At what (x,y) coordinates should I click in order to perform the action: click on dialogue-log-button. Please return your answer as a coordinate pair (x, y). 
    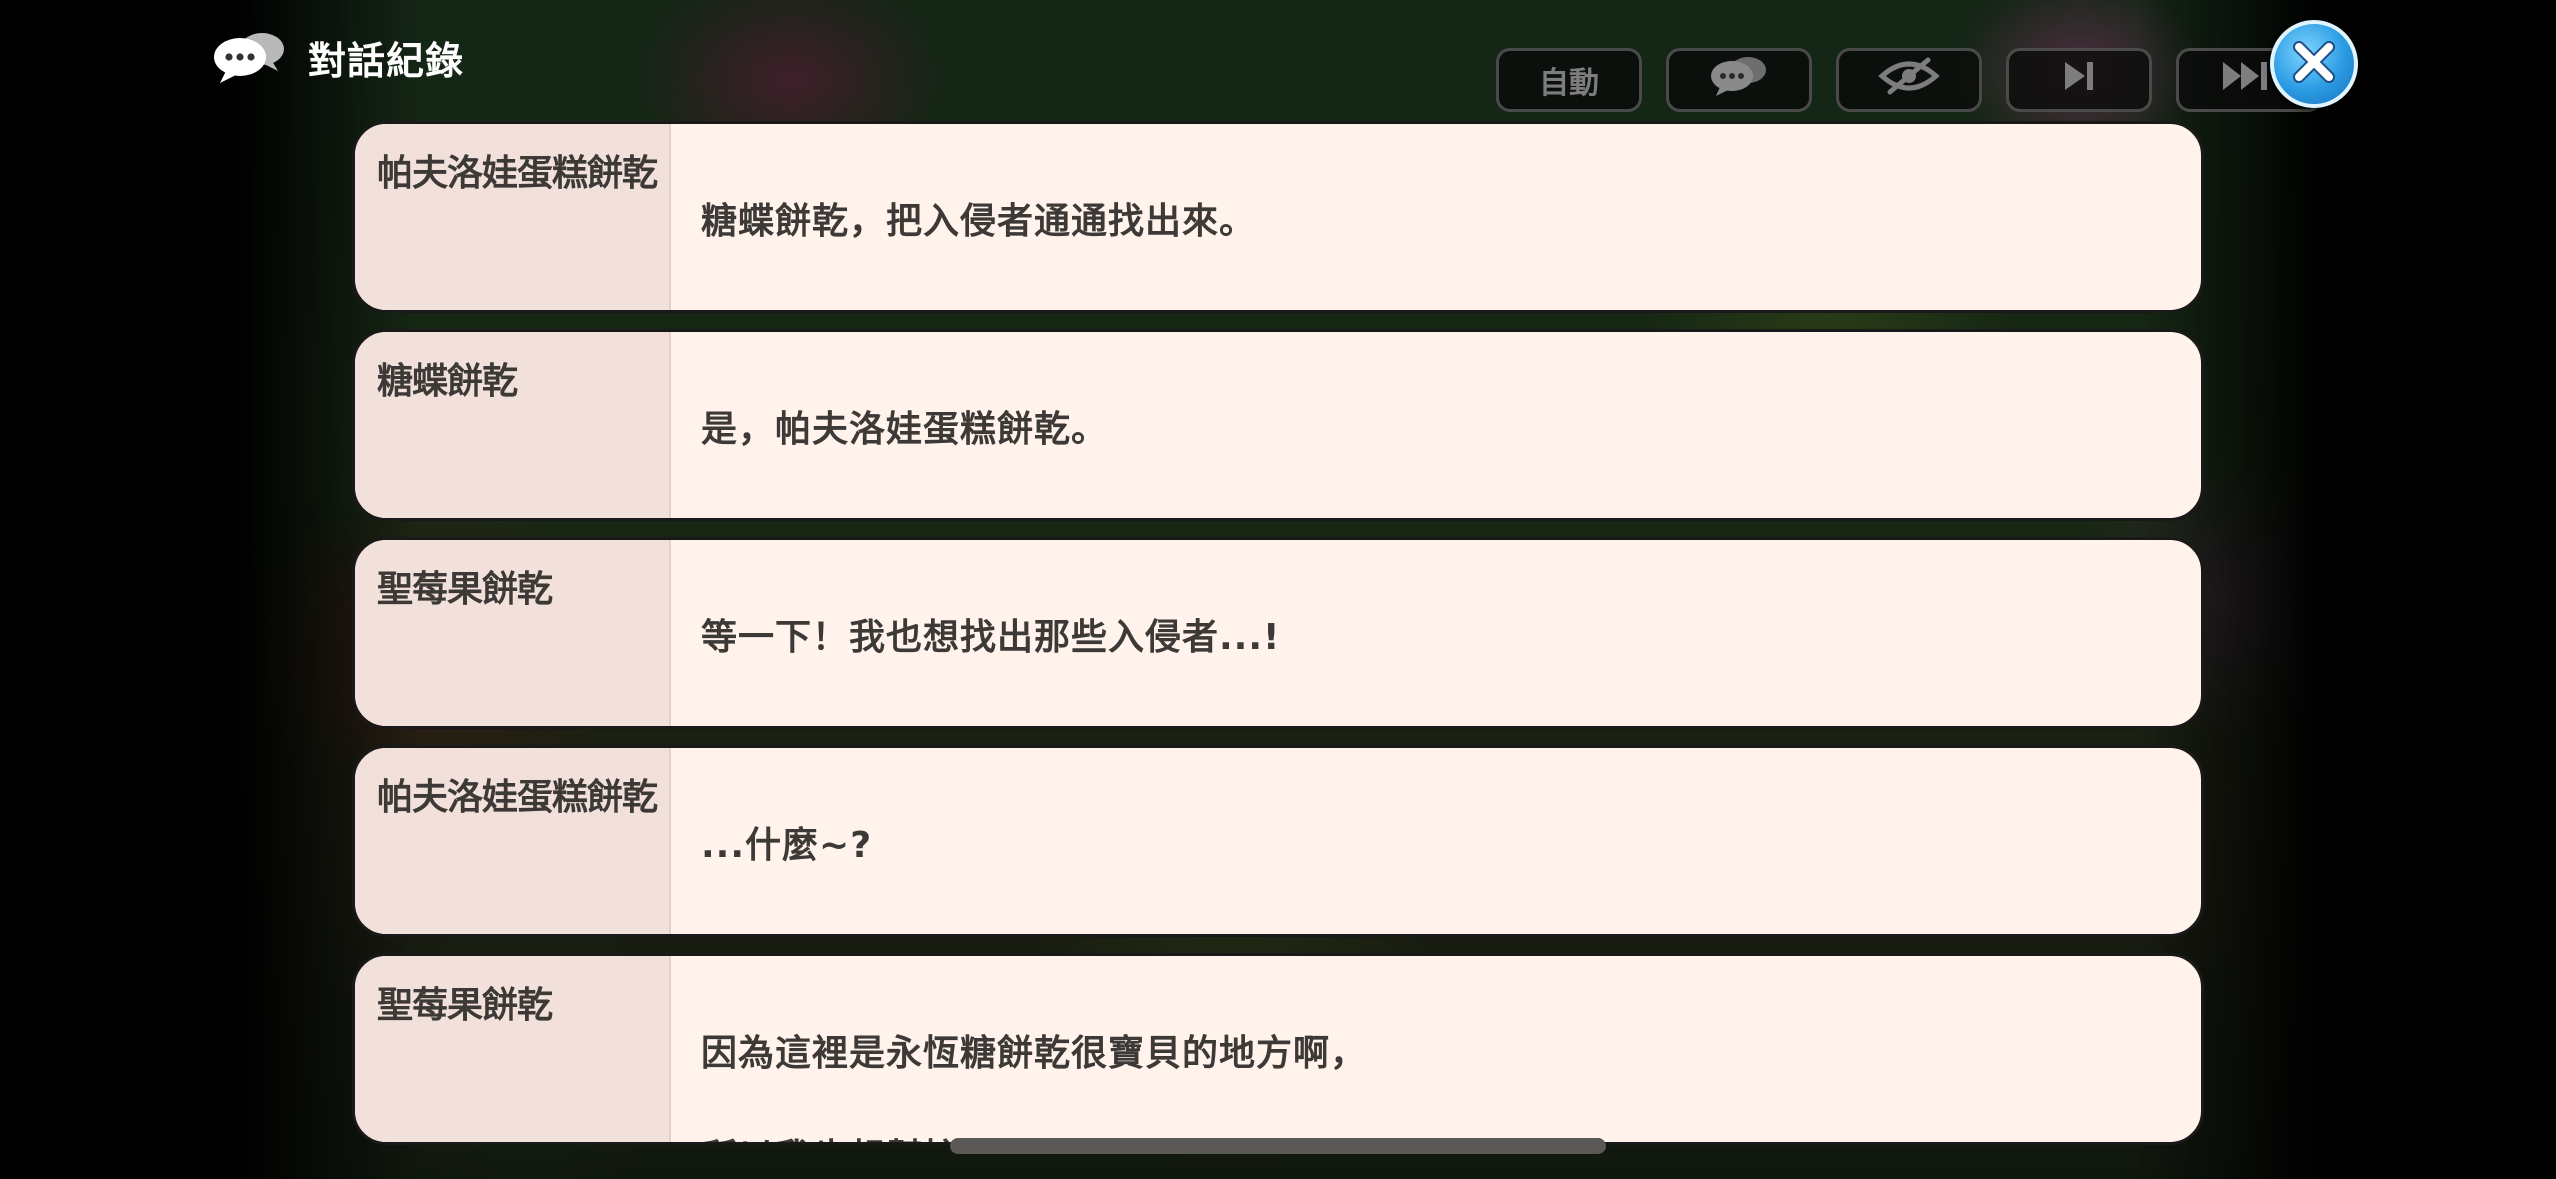
    Looking at the image, I should click on (1739, 80).